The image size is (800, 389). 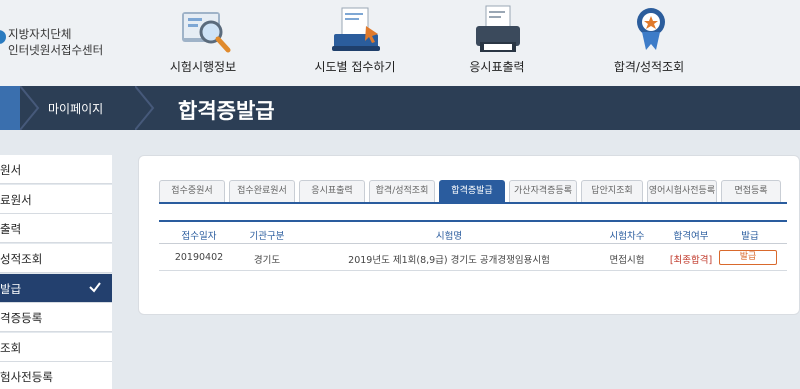 What do you see at coordinates (497, 67) in the screenshot?
I see `topnav-label: 응시표출력` at bounding box center [497, 67].